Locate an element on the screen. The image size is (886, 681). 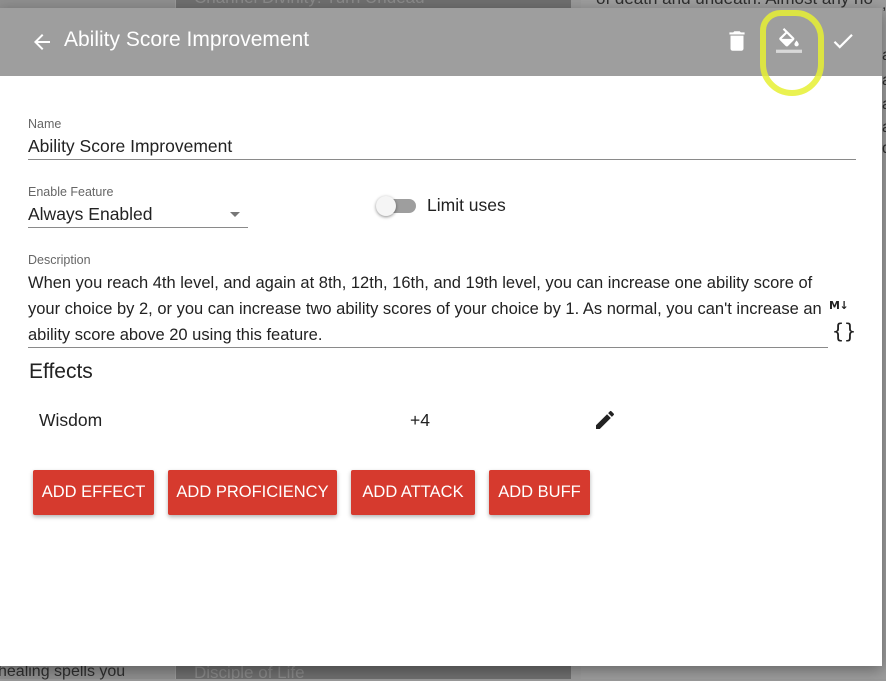
trash-icon is located at coordinates (737, 41).